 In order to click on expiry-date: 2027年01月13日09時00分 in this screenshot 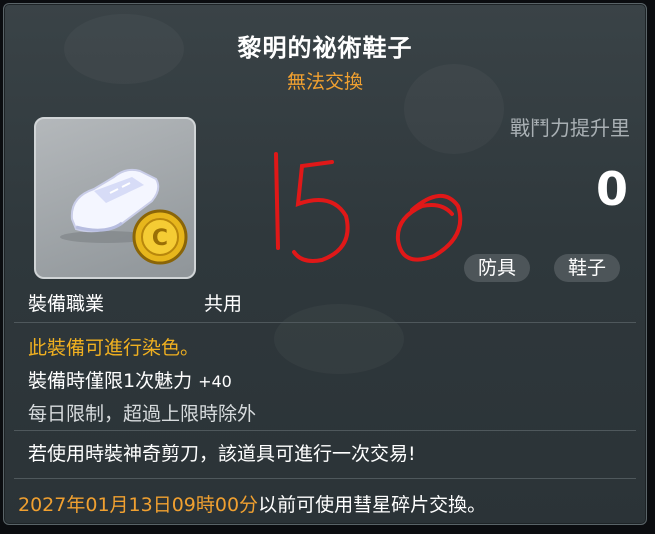, I will do `click(138, 505)`.